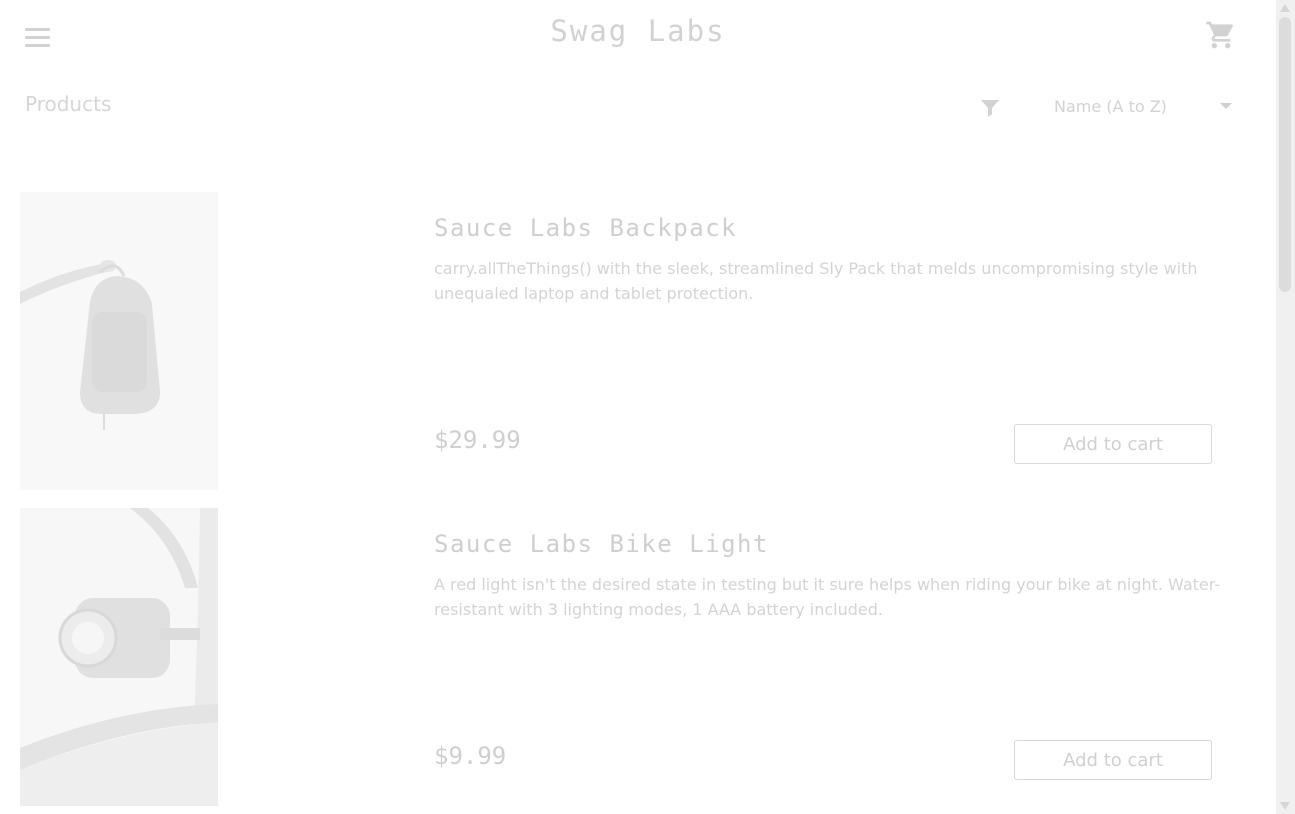 This screenshot has height=814, width=1295. Describe the element at coordinates (1285, 154) in the screenshot. I see `scrollbar-thumb` at that location.